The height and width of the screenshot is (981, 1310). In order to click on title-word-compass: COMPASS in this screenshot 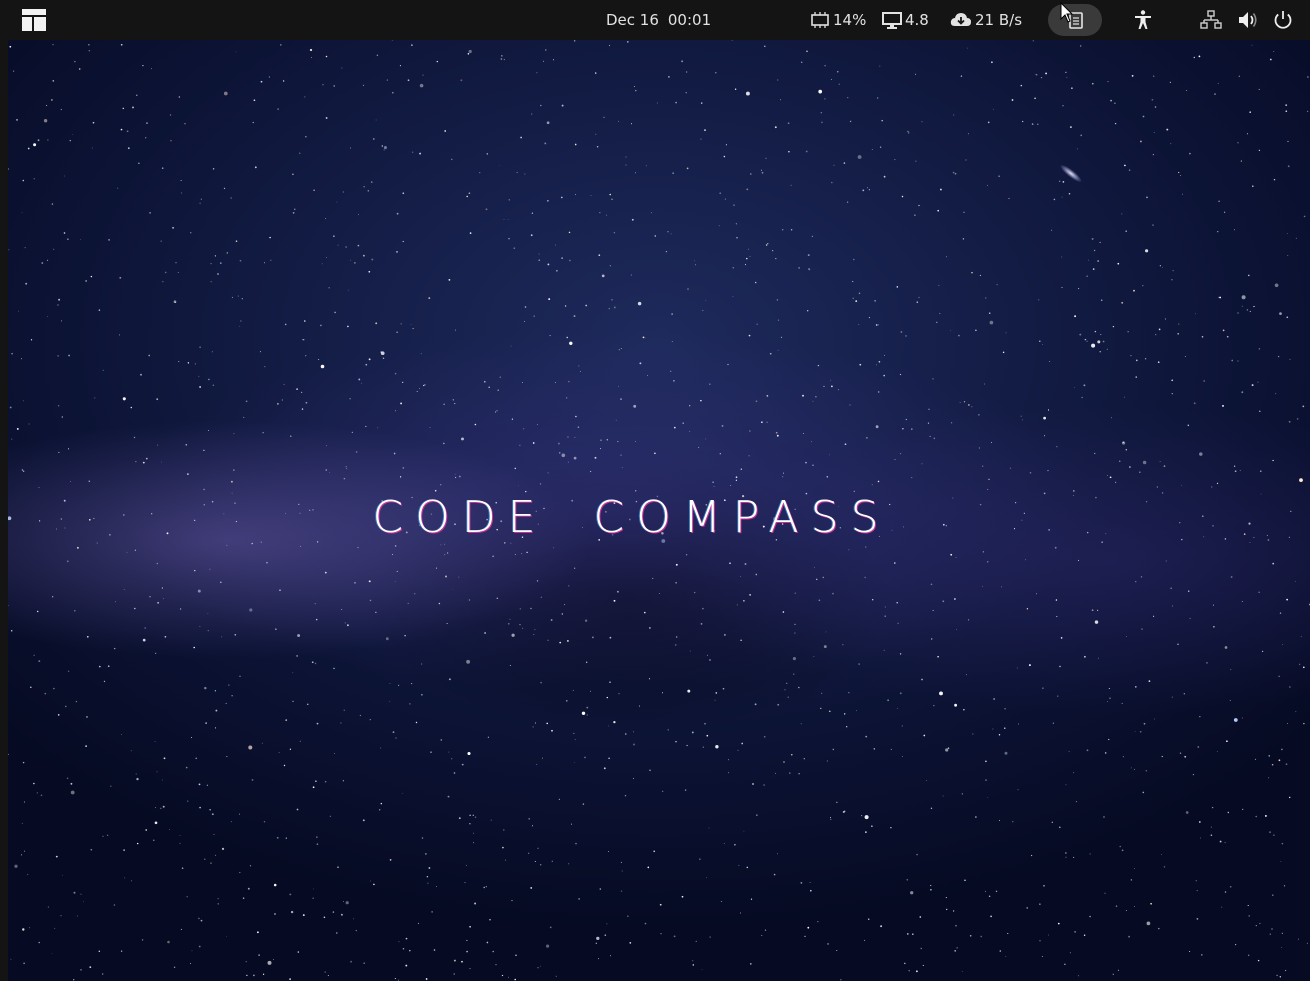, I will do `click(742, 517)`.